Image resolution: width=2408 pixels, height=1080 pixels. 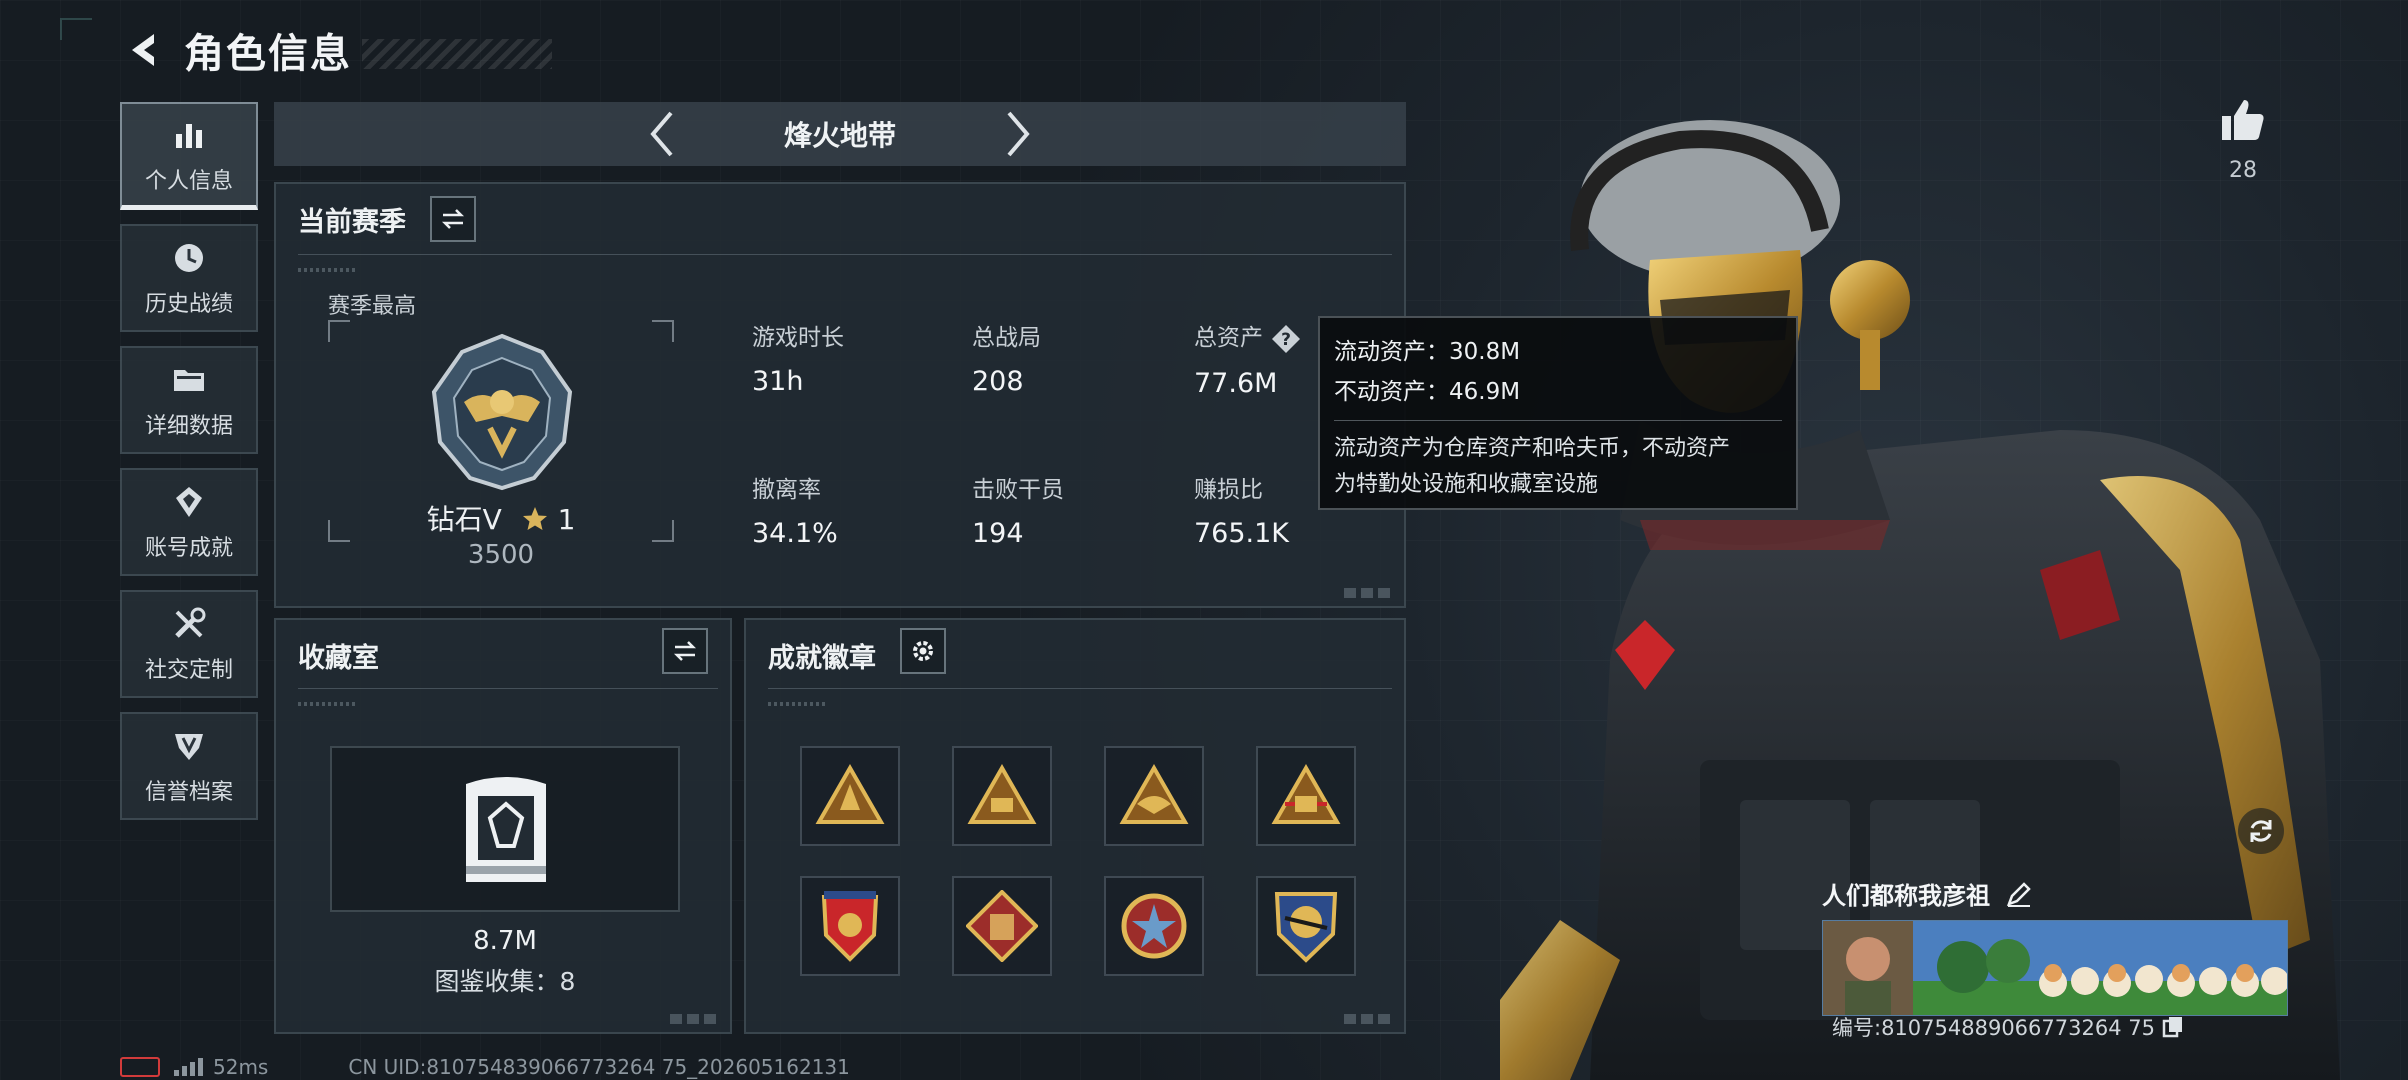 I want to click on like-count: 28, so click(x=2243, y=170).